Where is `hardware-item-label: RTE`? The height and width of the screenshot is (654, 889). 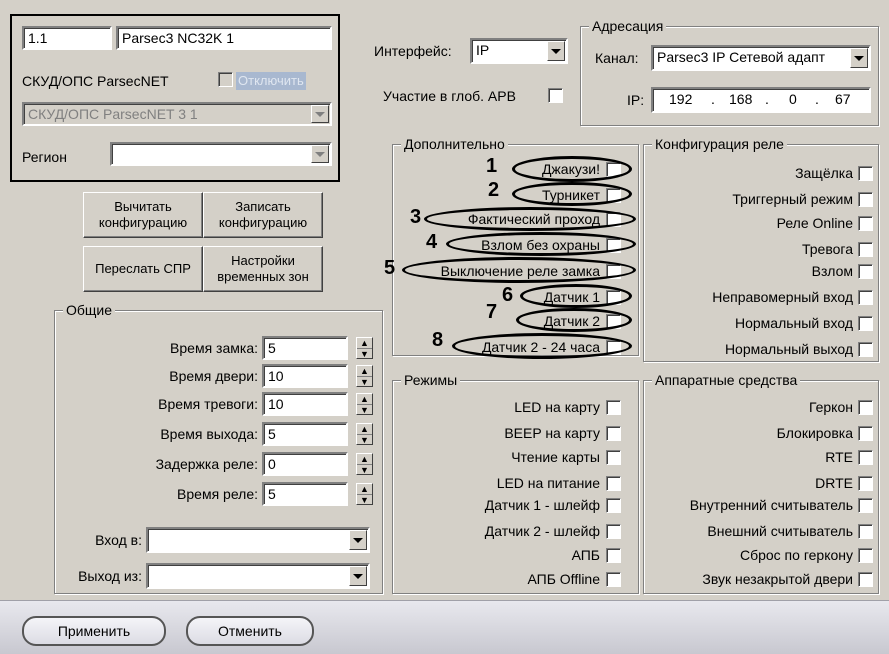
hardware-item-label: RTE is located at coordinates (839, 457).